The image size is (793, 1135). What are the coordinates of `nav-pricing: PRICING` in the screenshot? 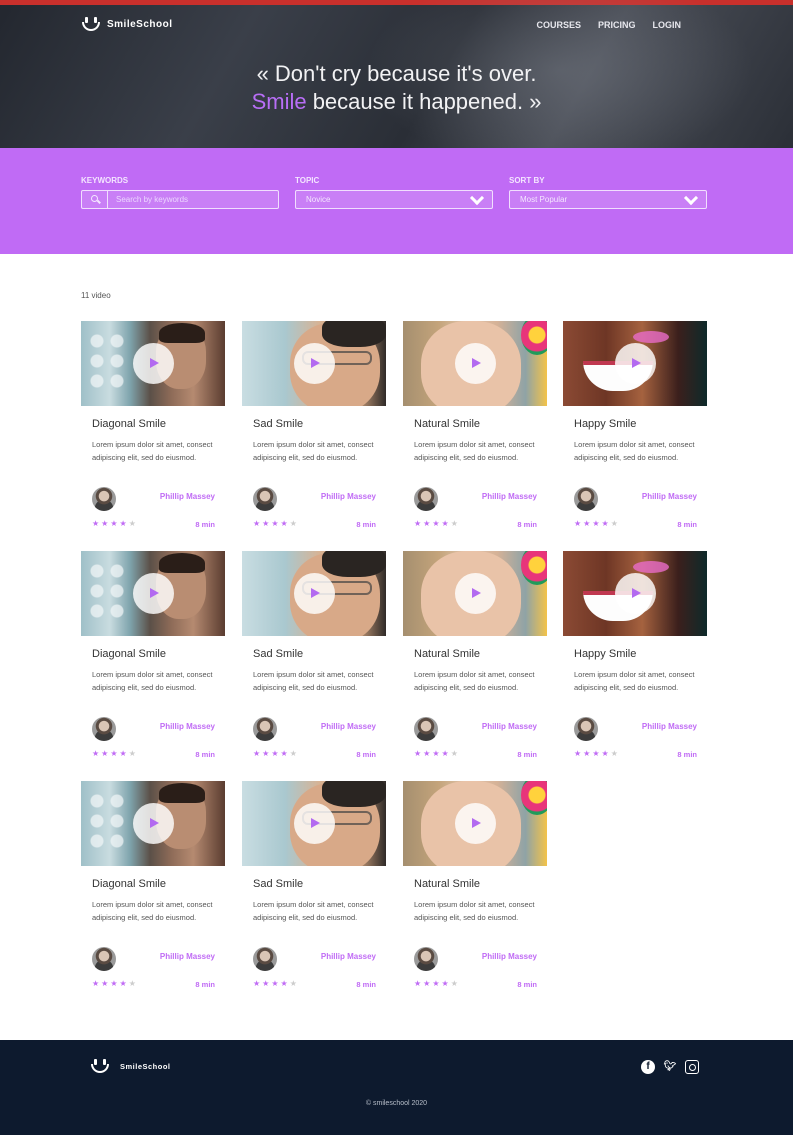 It's located at (617, 25).